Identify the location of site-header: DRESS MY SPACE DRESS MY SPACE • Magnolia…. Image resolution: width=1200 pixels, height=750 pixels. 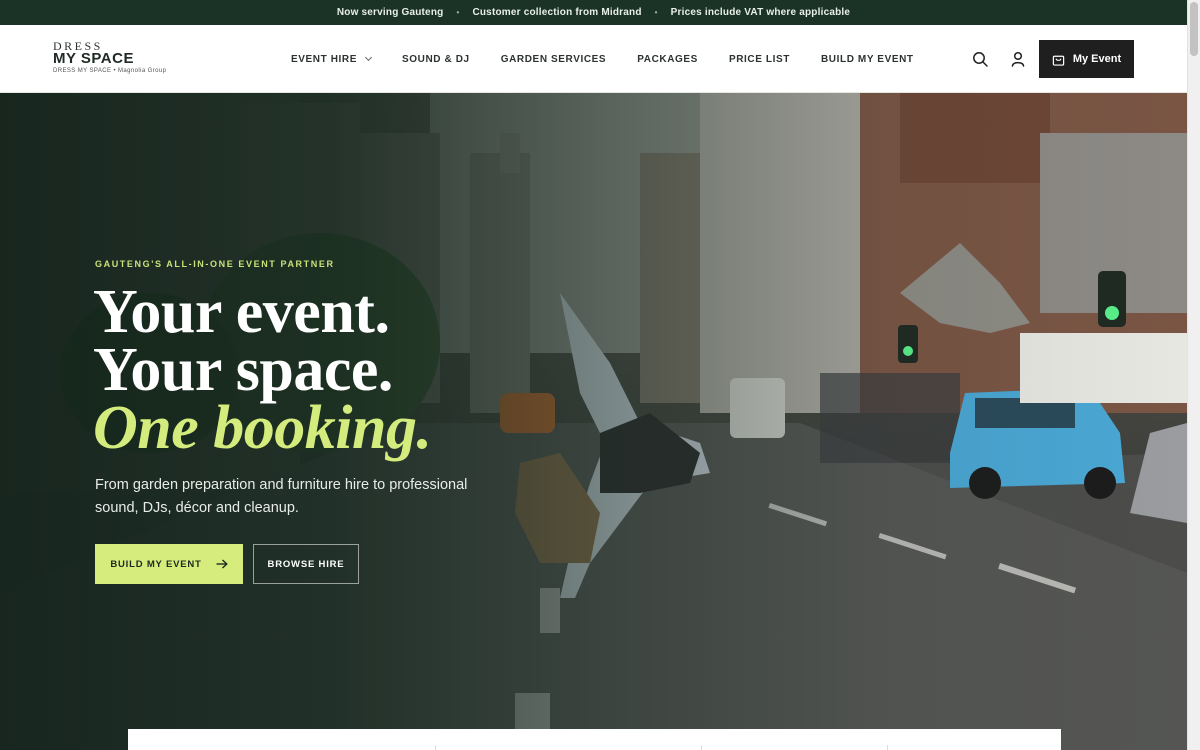
(593, 59).